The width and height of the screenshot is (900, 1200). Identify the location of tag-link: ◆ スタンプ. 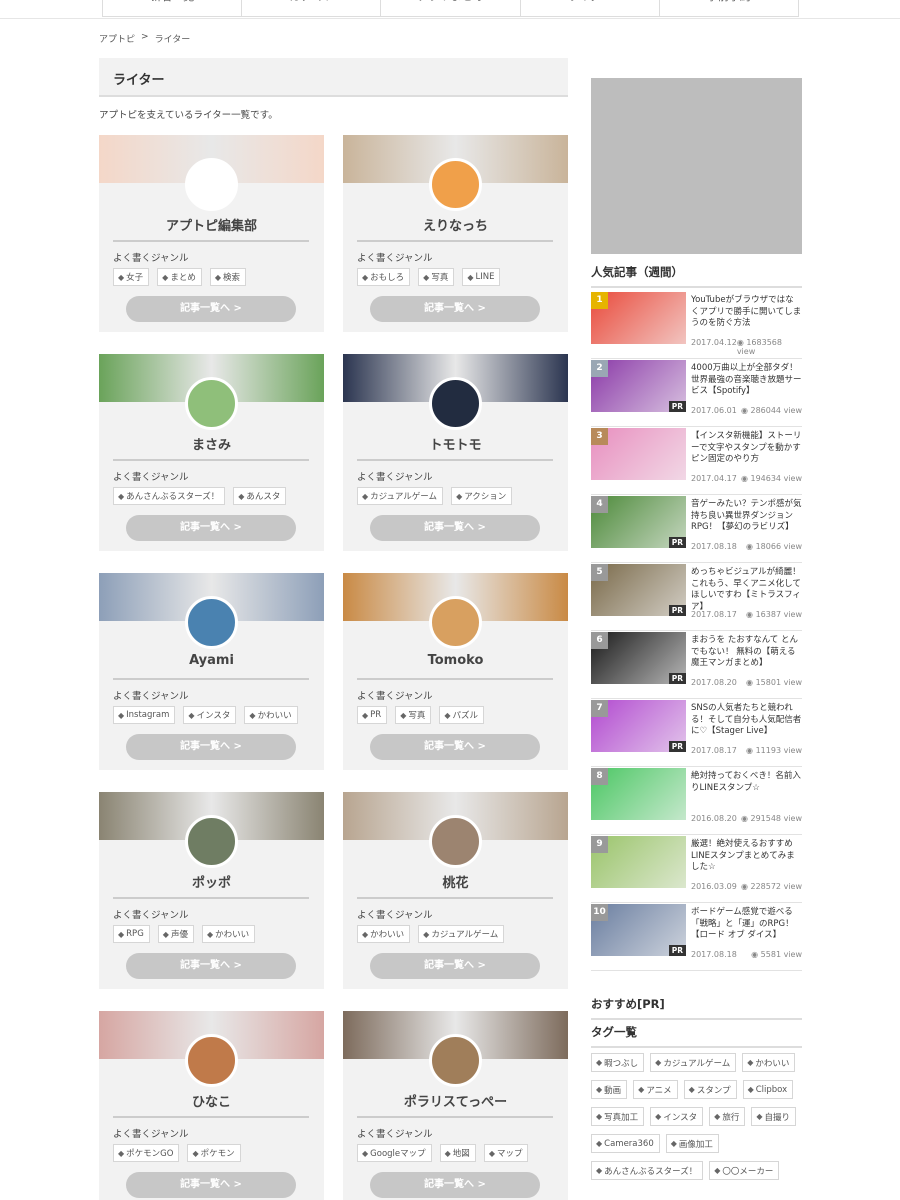
(710, 1089).